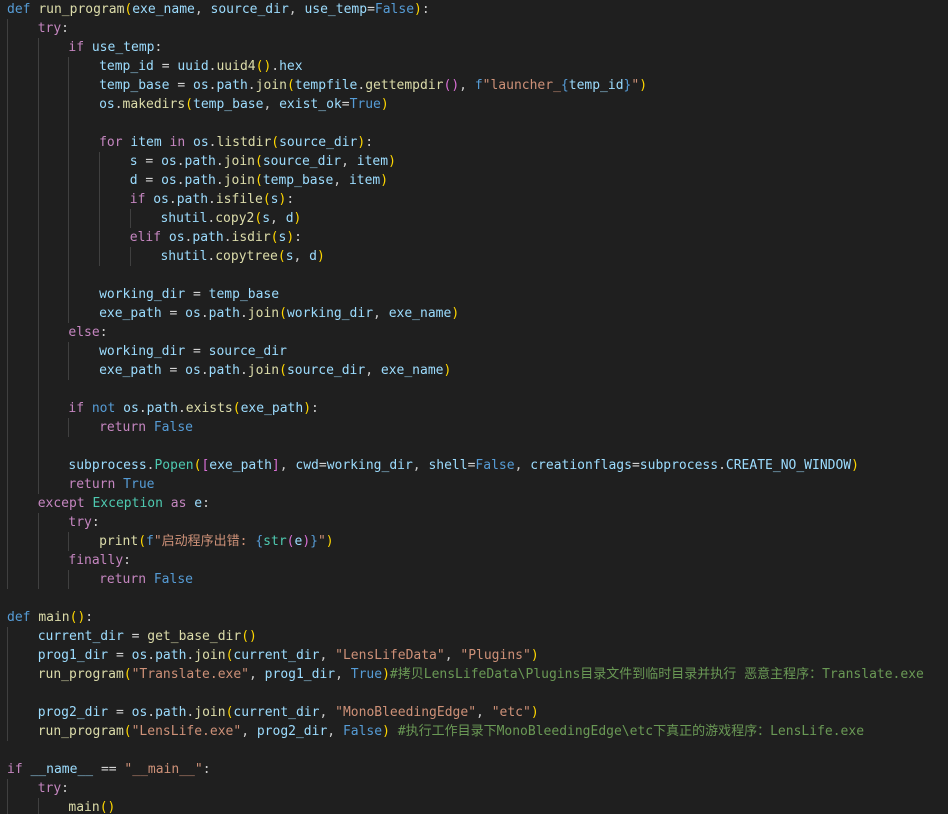 The image size is (948, 814). Describe the element at coordinates (474, 769) in the screenshot. I see `code-line: if __name__ == "__main__":` at that location.